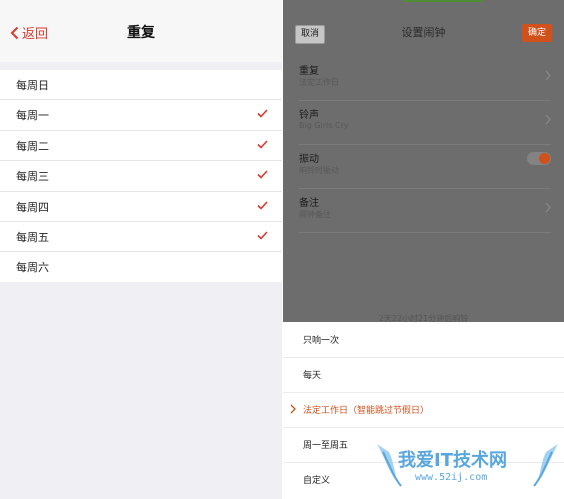 The width and height of the screenshot is (564, 499). Describe the element at coordinates (32, 116) in the screenshot. I see `day-label: 每周一` at that location.